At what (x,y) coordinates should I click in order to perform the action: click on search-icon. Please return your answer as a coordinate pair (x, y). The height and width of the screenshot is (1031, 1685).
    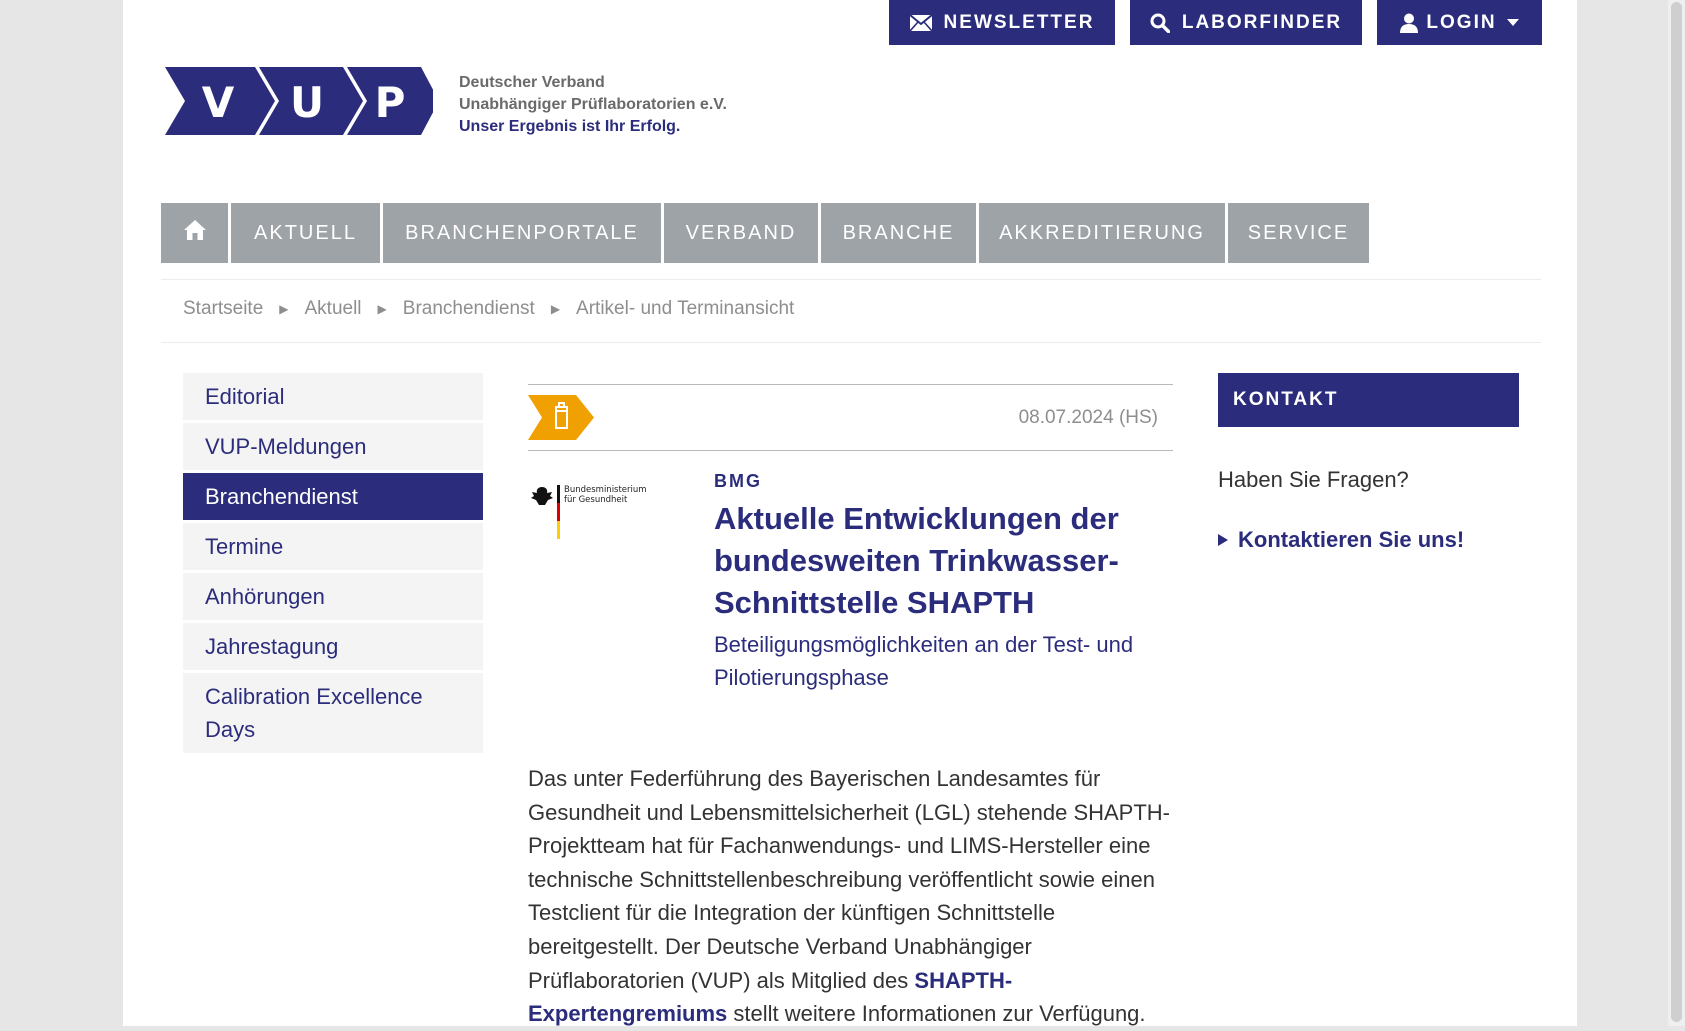
    Looking at the image, I should click on (1160, 23).